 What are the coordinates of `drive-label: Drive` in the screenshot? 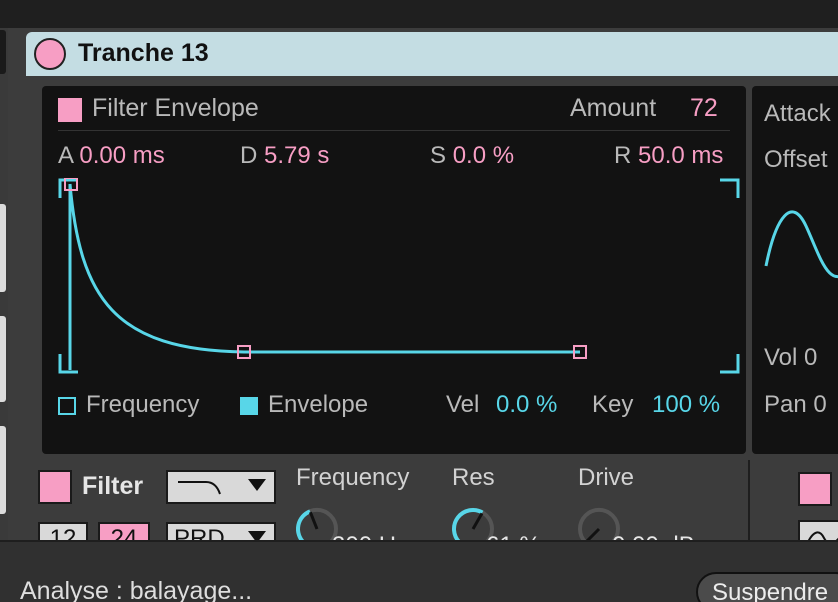 It's located at (606, 477).